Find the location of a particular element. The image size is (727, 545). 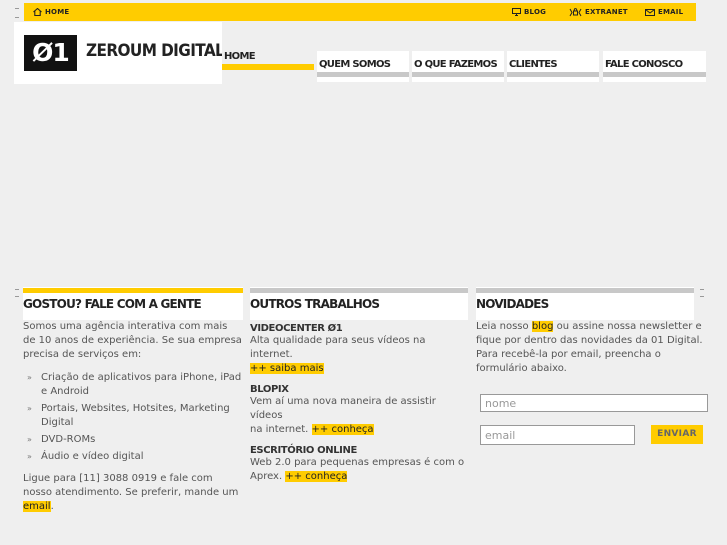

home-icon is located at coordinates (37, 12).